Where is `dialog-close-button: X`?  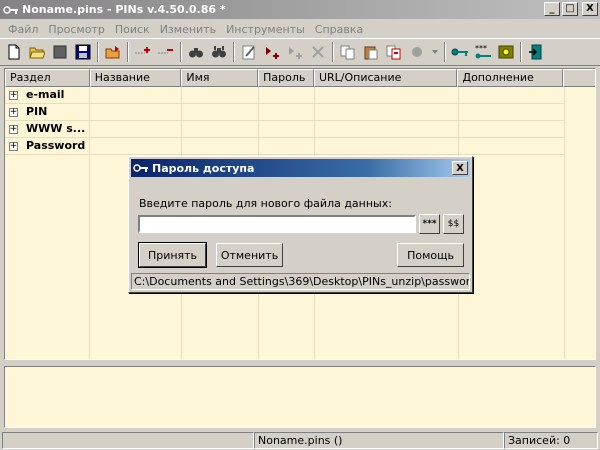
dialog-close-button: X is located at coordinates (460, 168).